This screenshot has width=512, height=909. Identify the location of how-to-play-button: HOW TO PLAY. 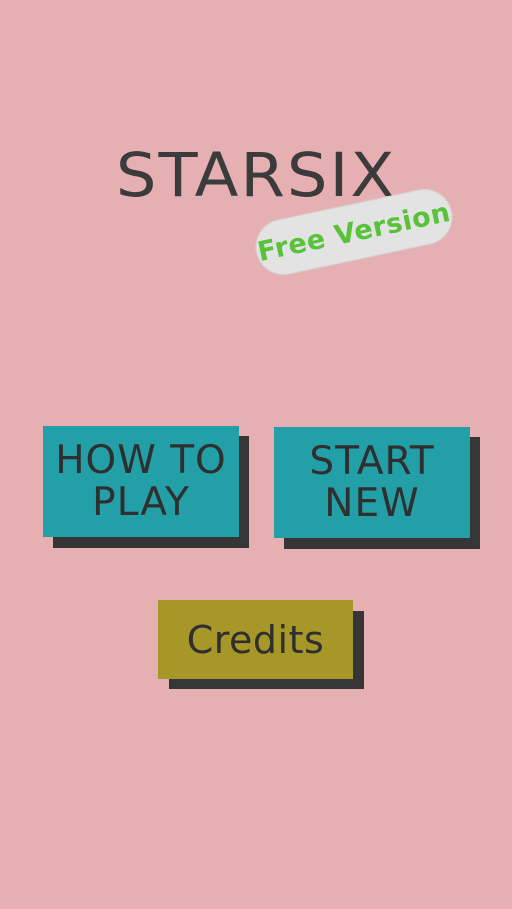
(146, 487).